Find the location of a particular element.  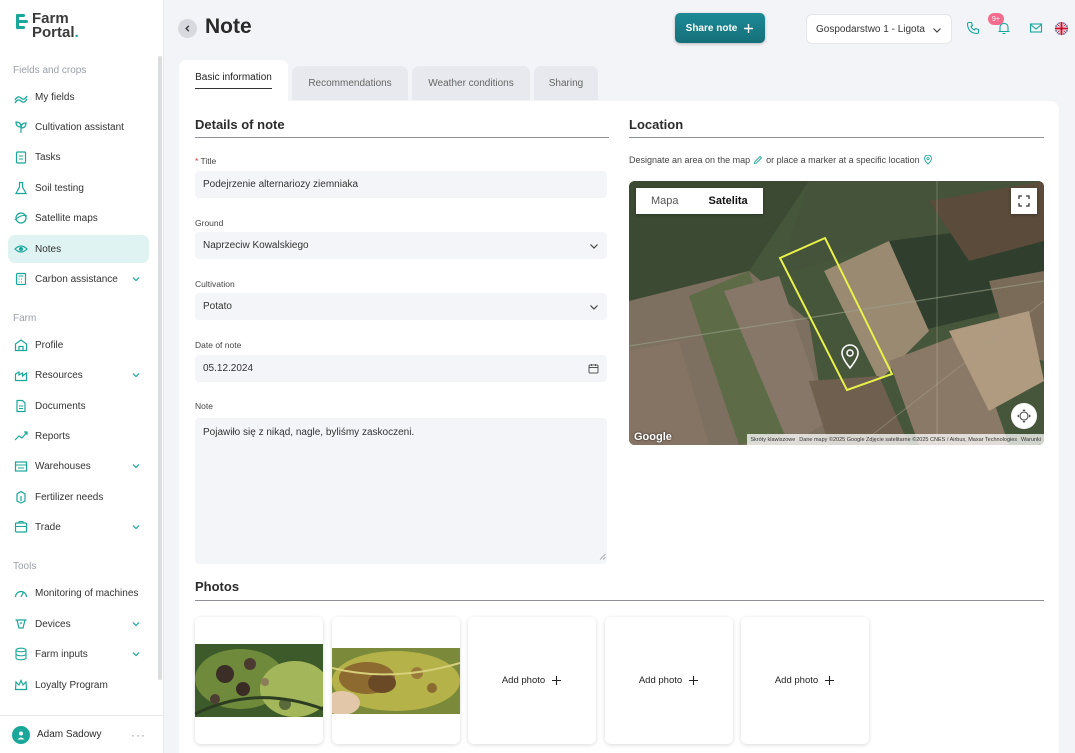

mail-icon is located at coordinates (1036, 28).